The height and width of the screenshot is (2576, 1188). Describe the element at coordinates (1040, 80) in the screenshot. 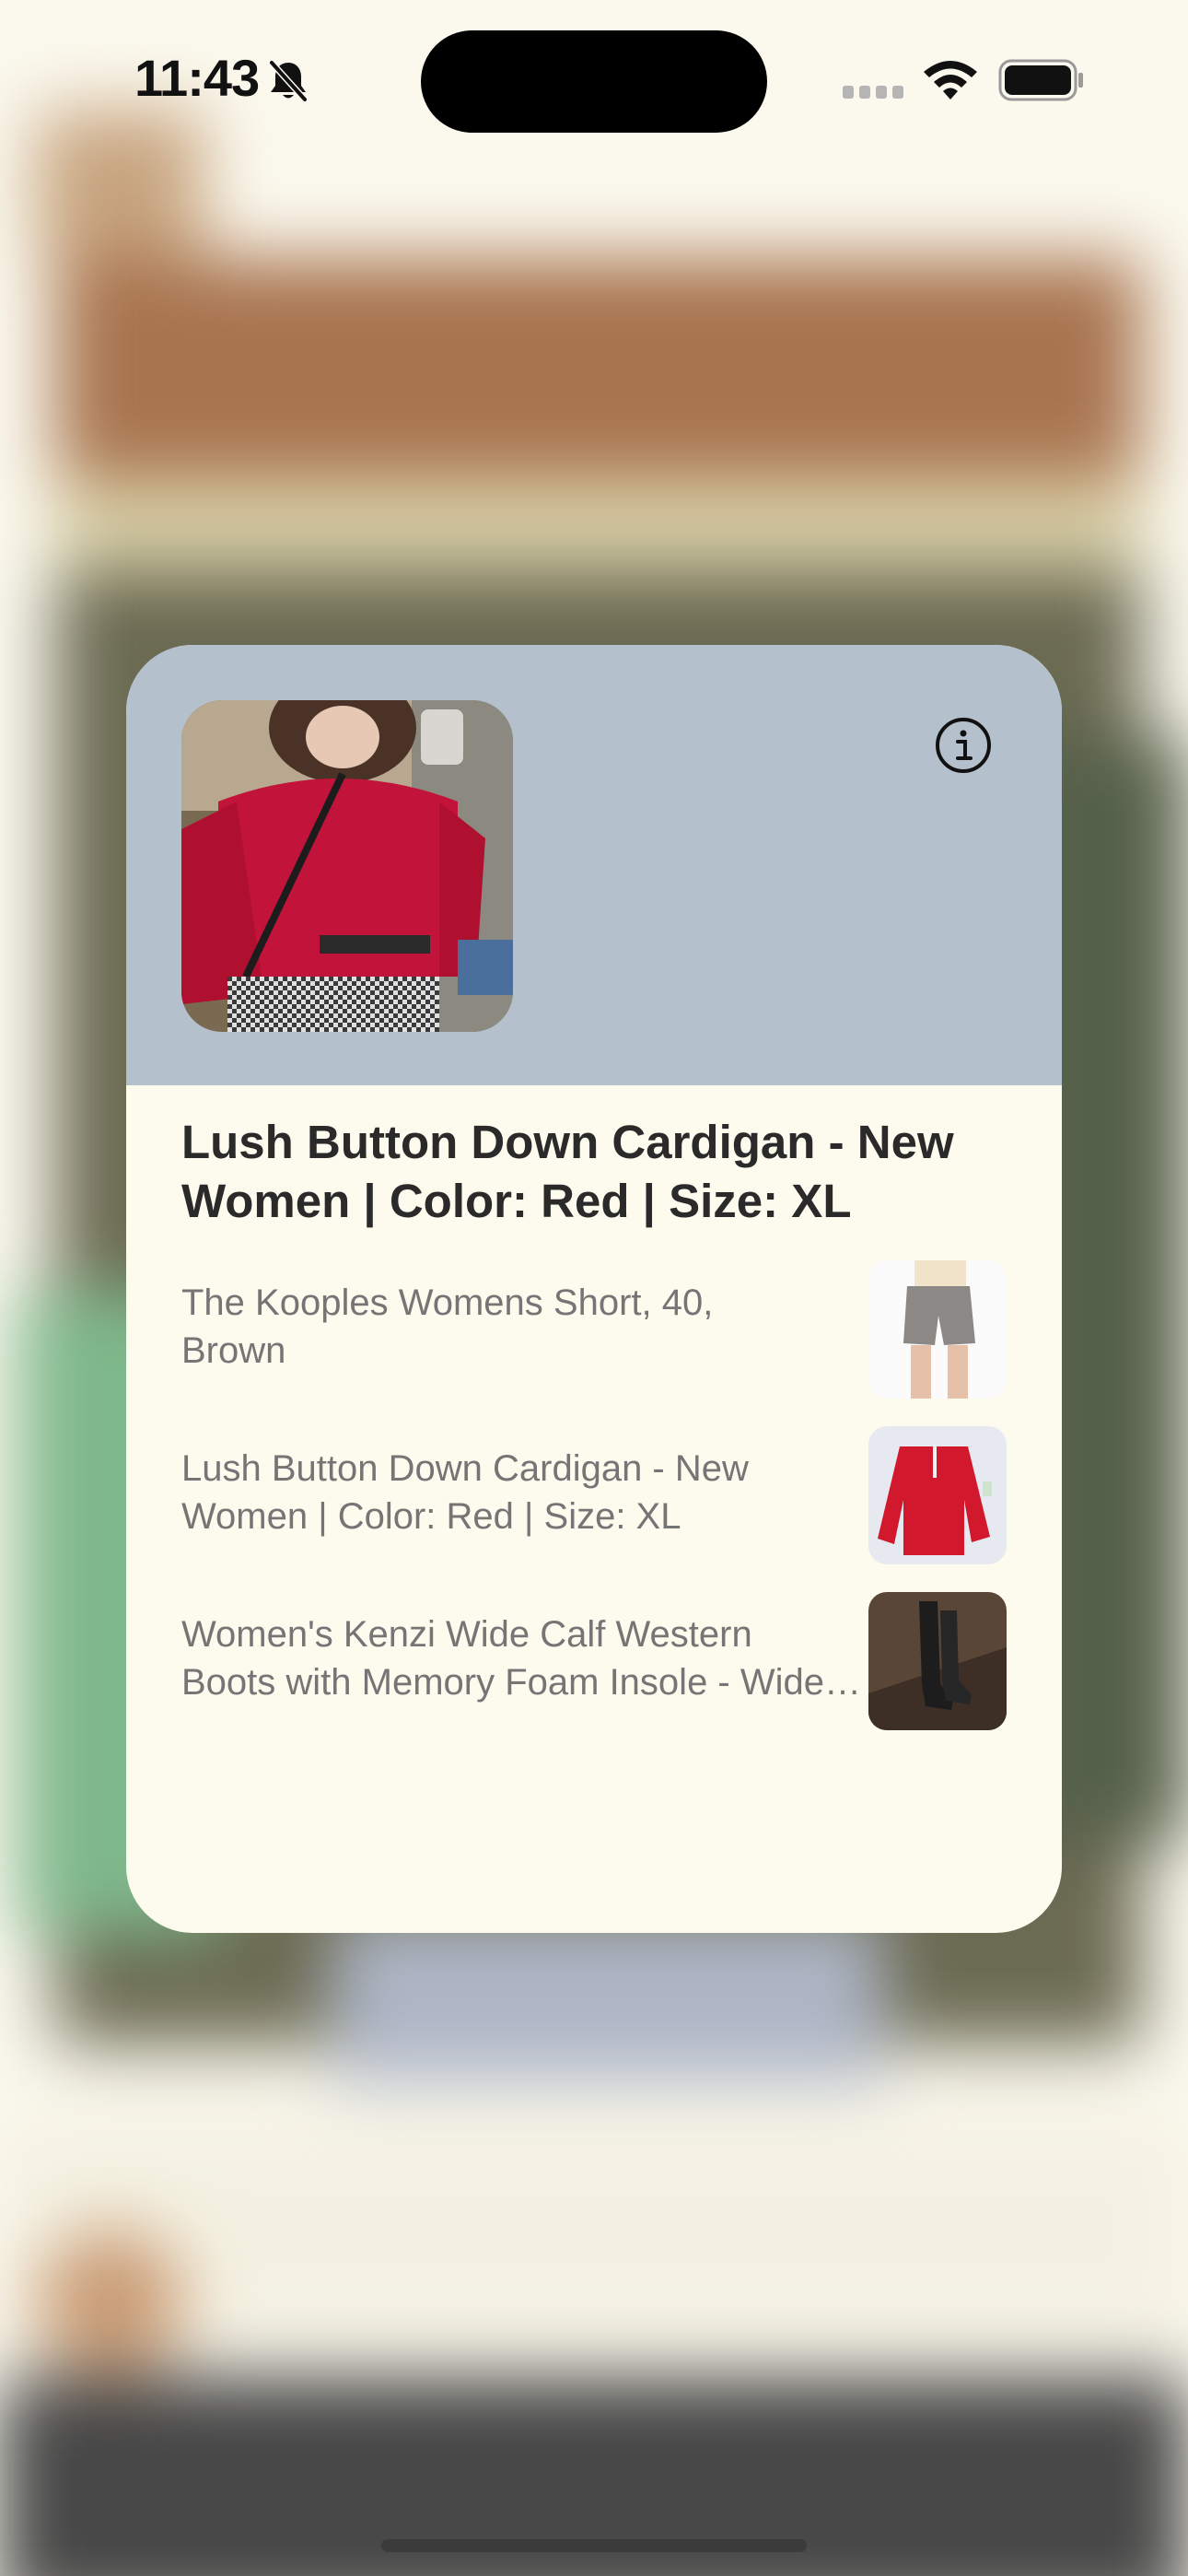

I see `battery-icon` at that location.